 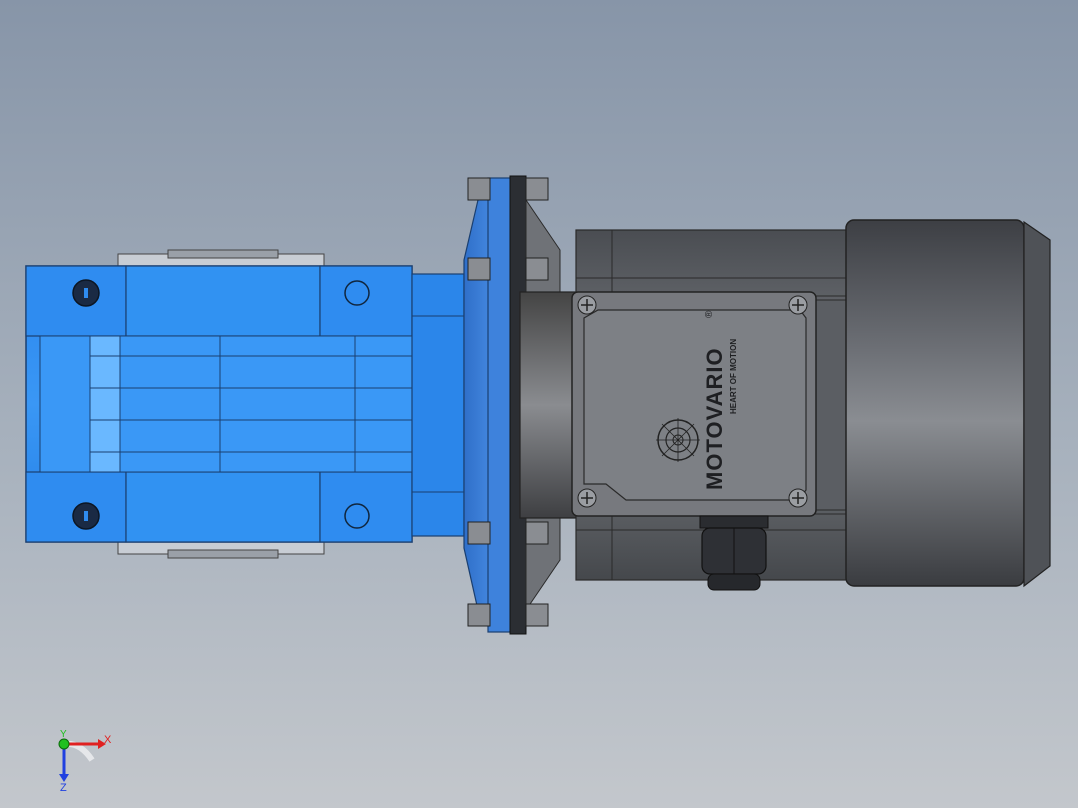 I want to click on brand-logo-text: MOTOVARIO, so click(x=714, y=418).